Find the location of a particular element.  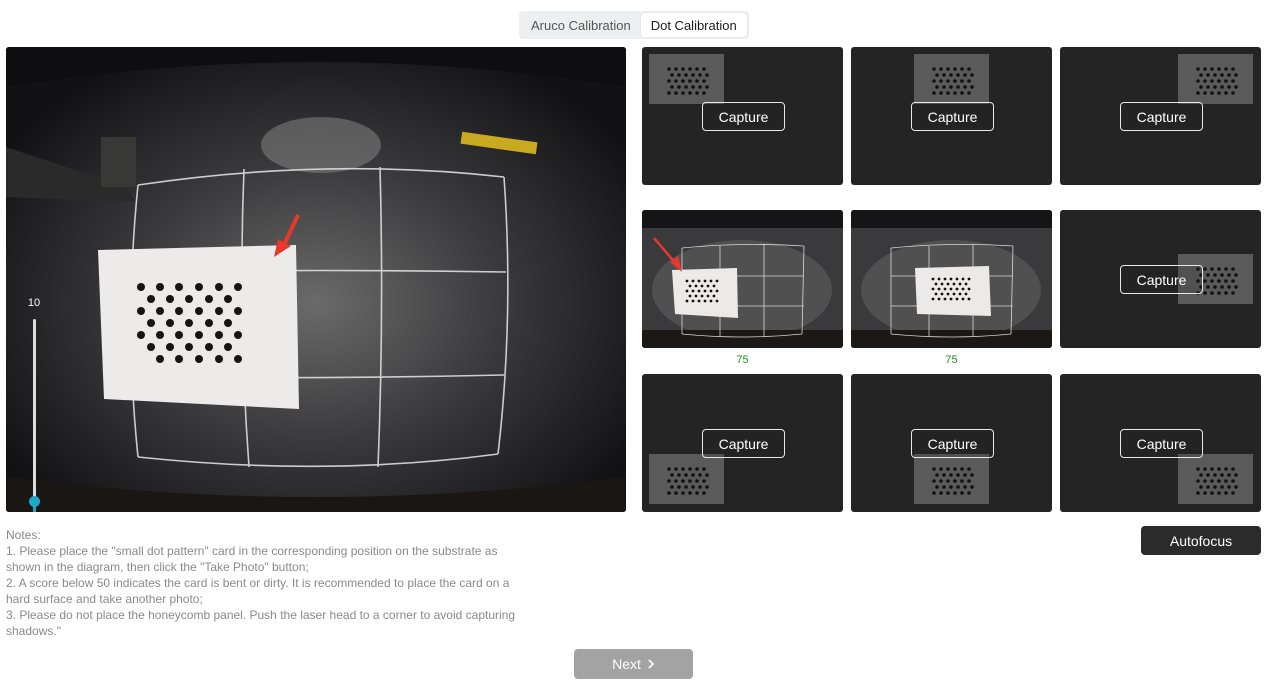

capture-slot-top-center: Capture is located at coordinates (951, 116).